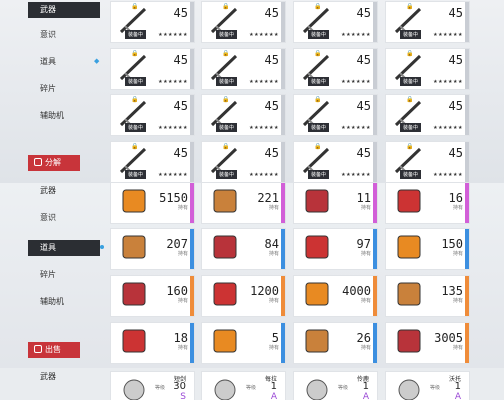 The height and width of the screenshot is (400, 504). I want to click on item-card: 135 持有, so click(427, 296).